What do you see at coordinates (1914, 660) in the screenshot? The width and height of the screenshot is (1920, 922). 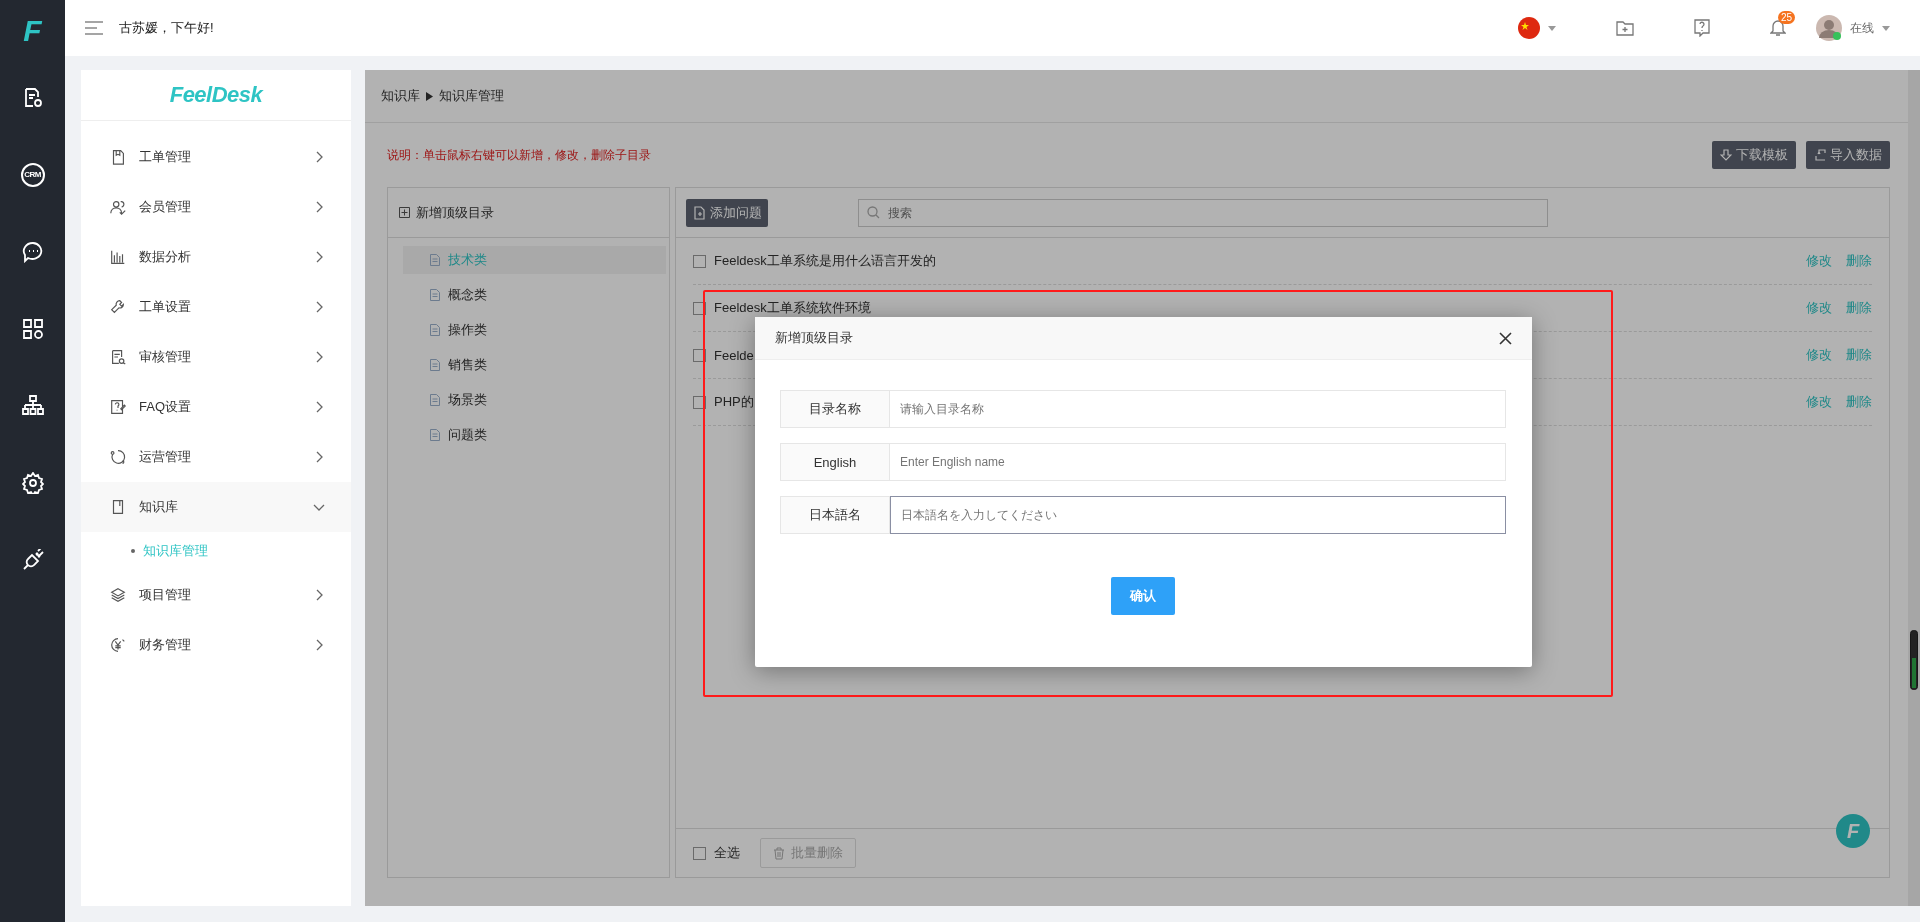 I see `level-meter-drawing` at bounding box center [1914, 660].